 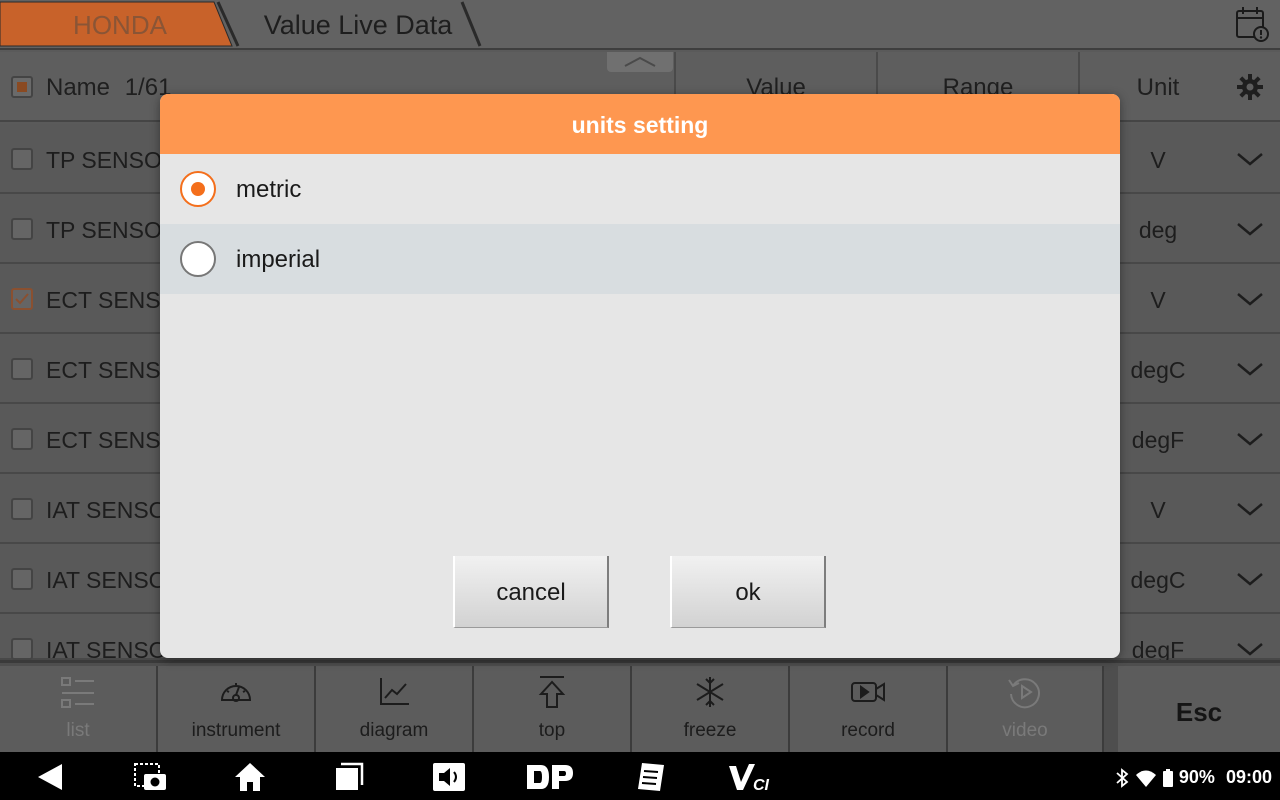 I want to click on top-label: top, so click(x=552, y=730).